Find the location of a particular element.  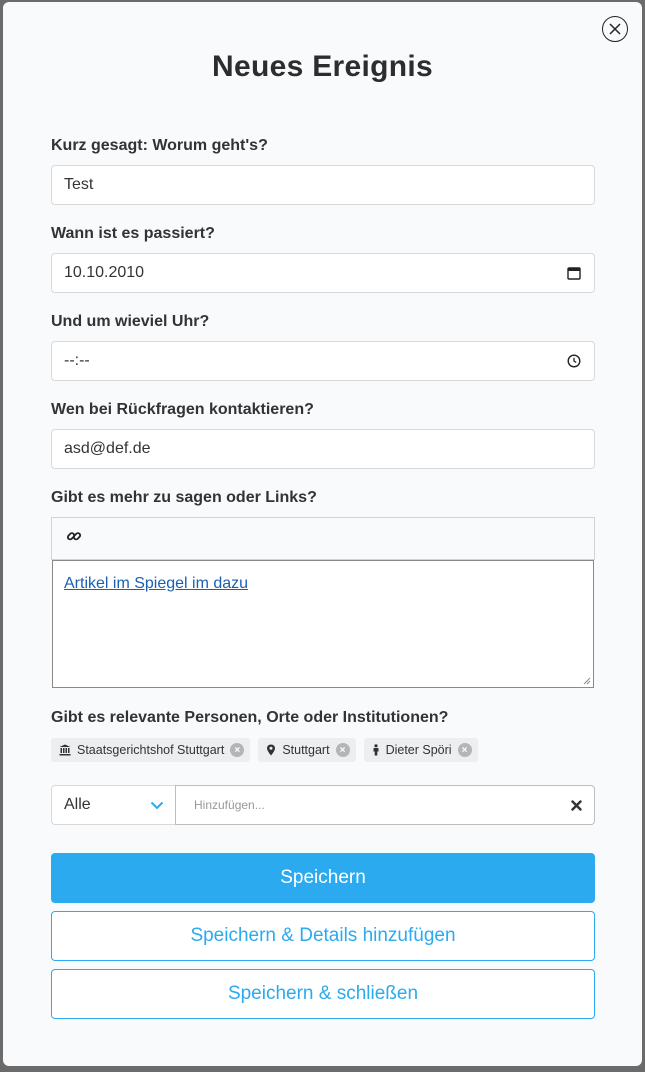

chevron-down-icon is located at coordinates (157, 805).